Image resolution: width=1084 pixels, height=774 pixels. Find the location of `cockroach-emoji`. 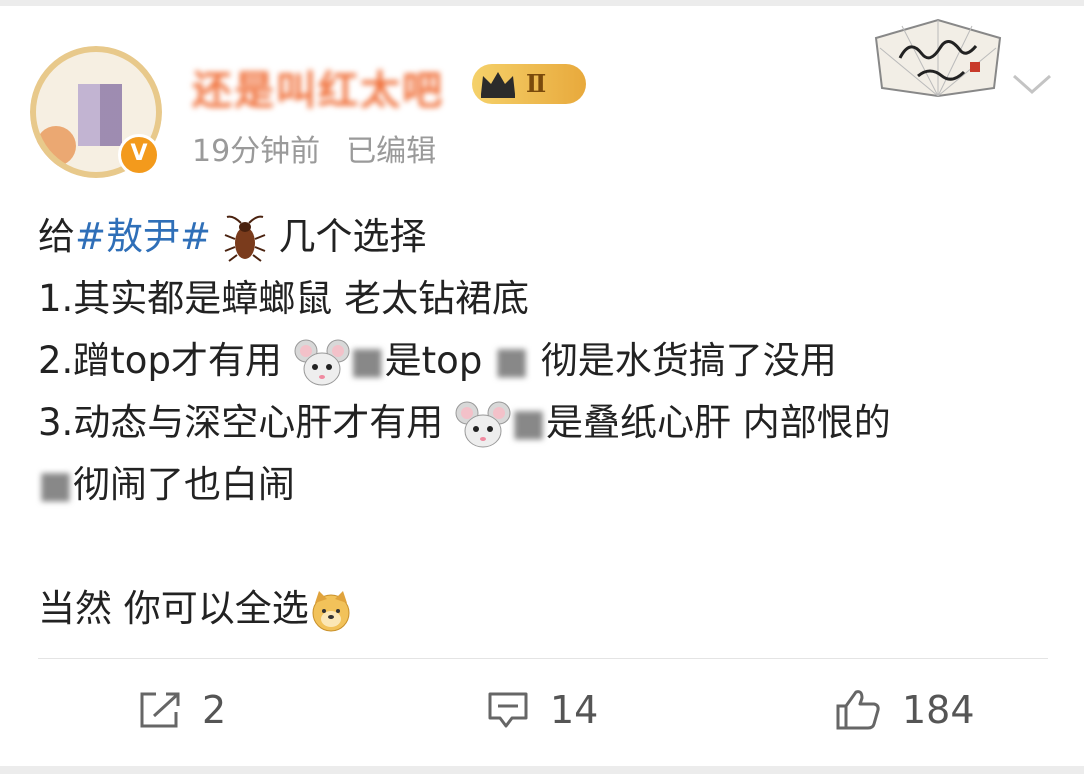

cockroach-emoji is located at coordinates (245, 238).